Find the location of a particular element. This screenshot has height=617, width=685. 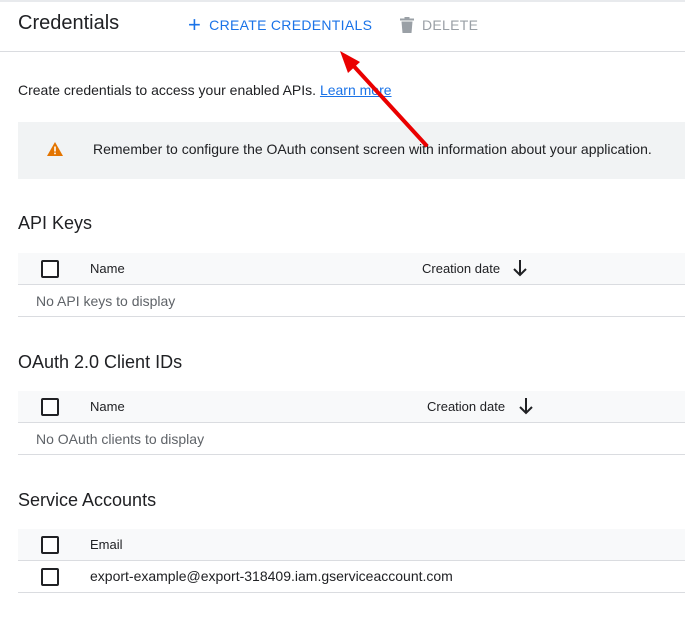

empty-message: No OAuth clients to display is located at coordinates (120, 439).